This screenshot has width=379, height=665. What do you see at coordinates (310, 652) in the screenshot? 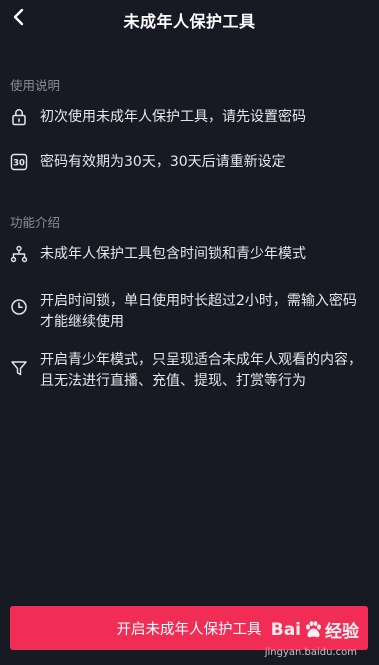
I see `watermark-url: jingyan.baidu.com` at bounding box center [310, 652].